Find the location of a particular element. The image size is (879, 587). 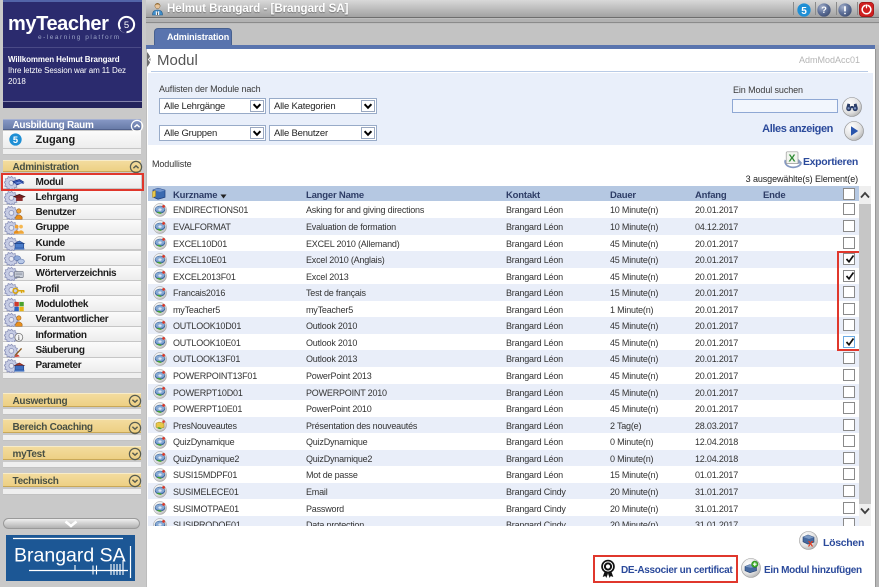

svg-text: x is located at coordinates (811, 543).